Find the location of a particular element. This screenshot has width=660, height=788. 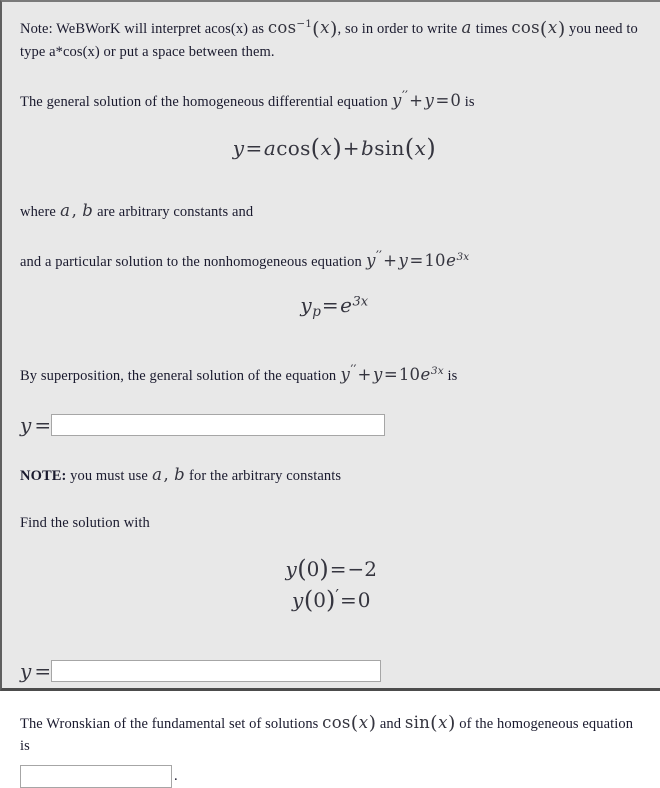

arbitrary-constants-line: where a, b are arbitrary constants and is located at coordinates (331, 211).